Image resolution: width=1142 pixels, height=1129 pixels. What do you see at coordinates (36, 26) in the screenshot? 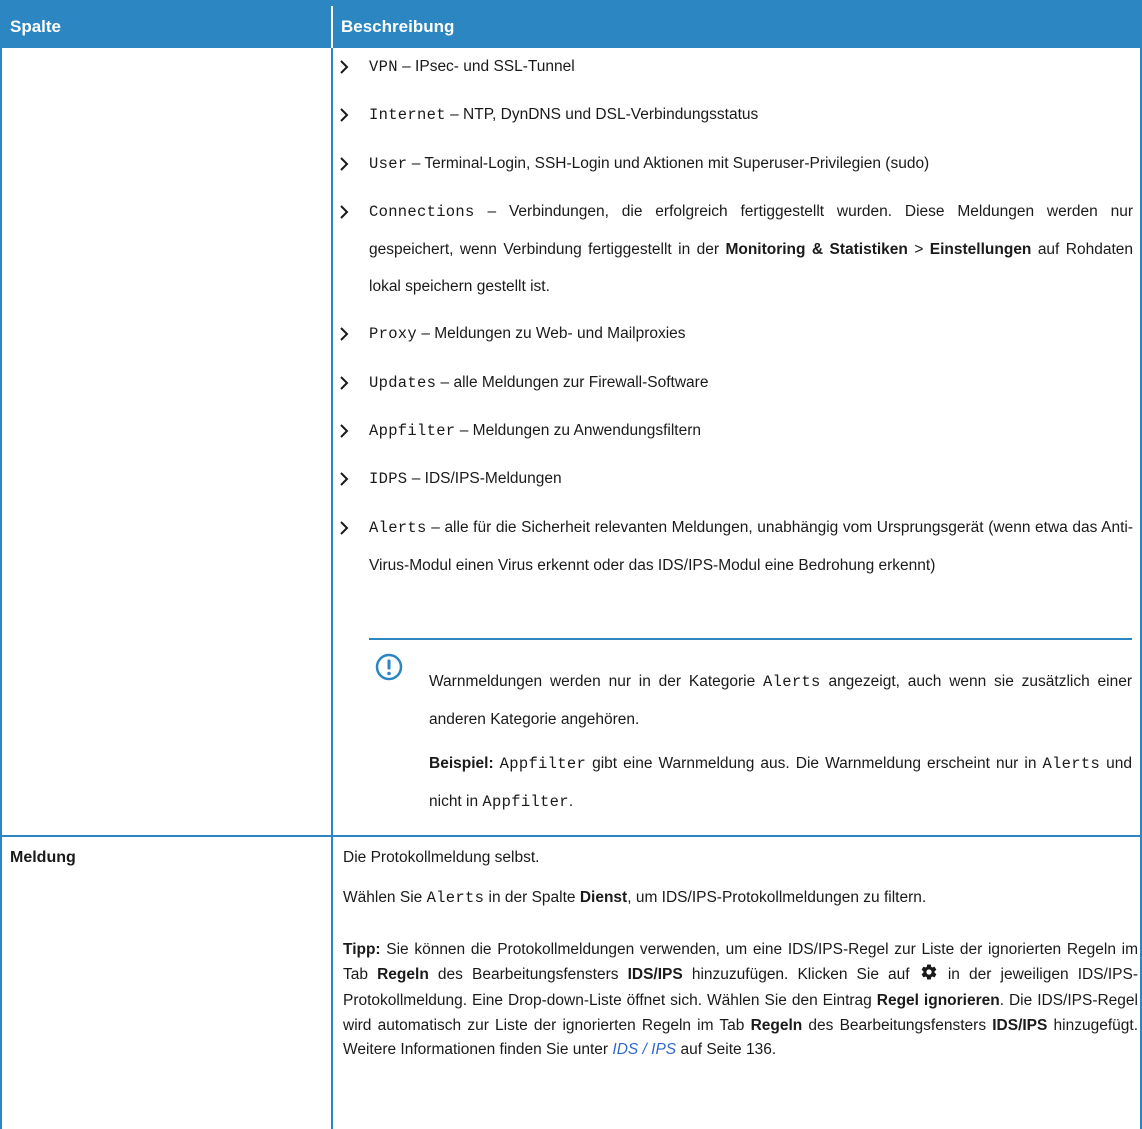
I see `header-col-spalte: Spalte` at bounding box center [36, 26].